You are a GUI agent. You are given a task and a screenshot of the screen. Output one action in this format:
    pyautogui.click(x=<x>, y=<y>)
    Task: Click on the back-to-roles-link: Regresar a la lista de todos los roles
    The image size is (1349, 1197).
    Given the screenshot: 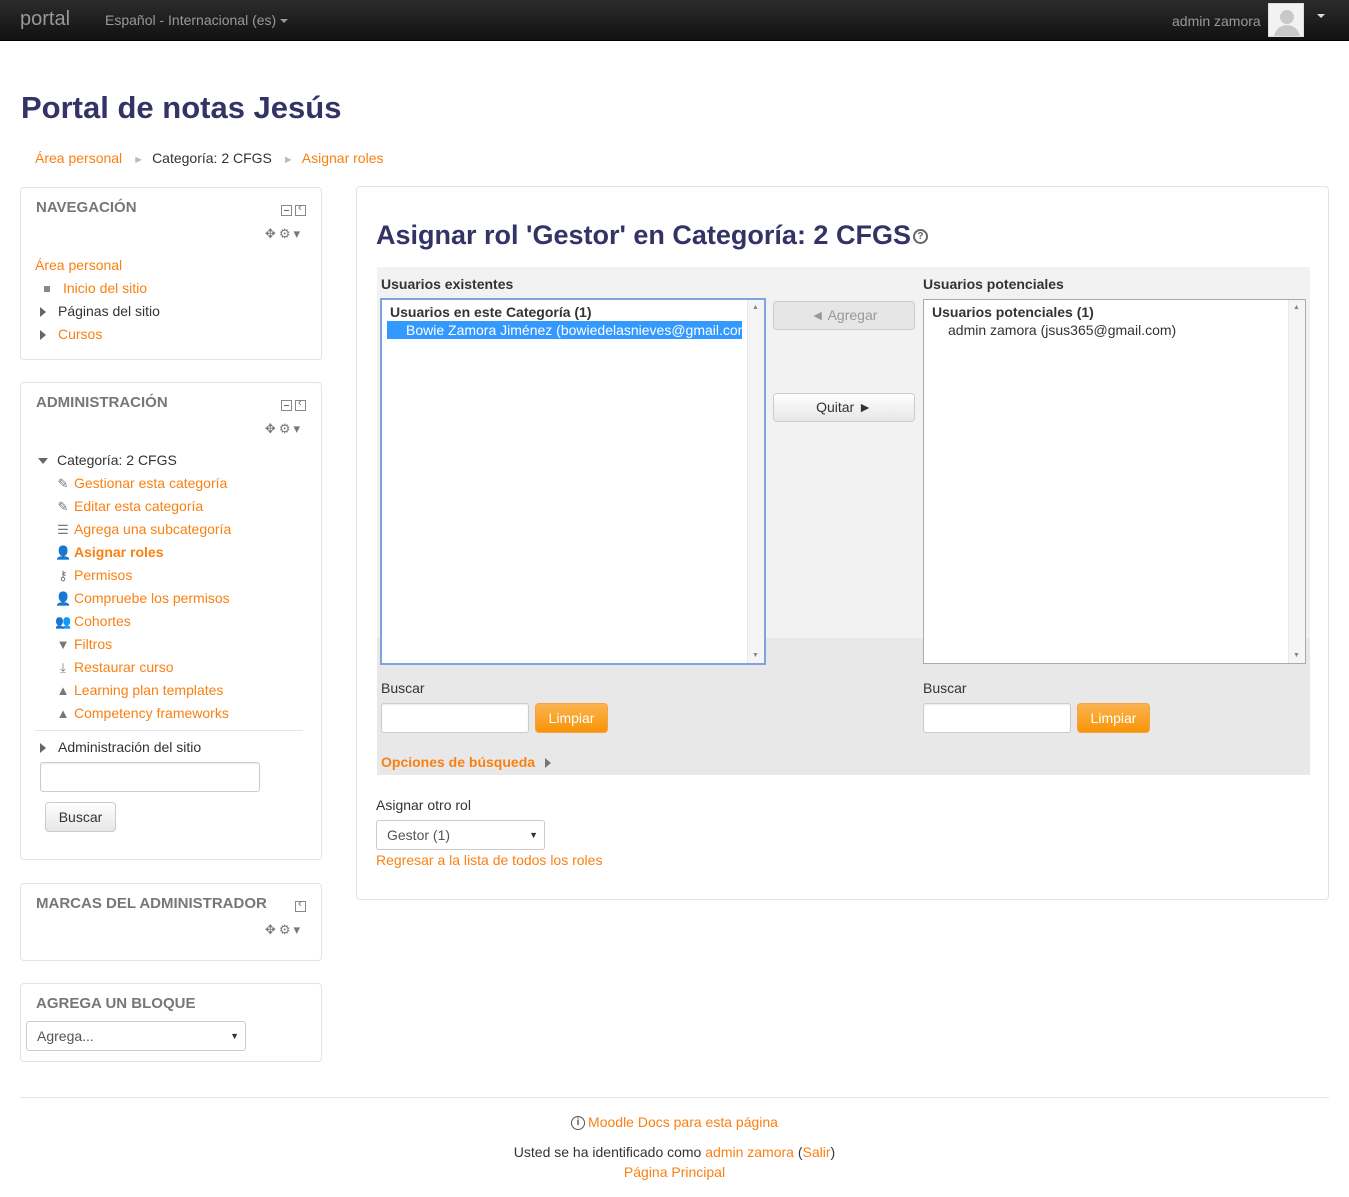 What is the action you would take?
    pyautogui.click(x=489, y=860)
    